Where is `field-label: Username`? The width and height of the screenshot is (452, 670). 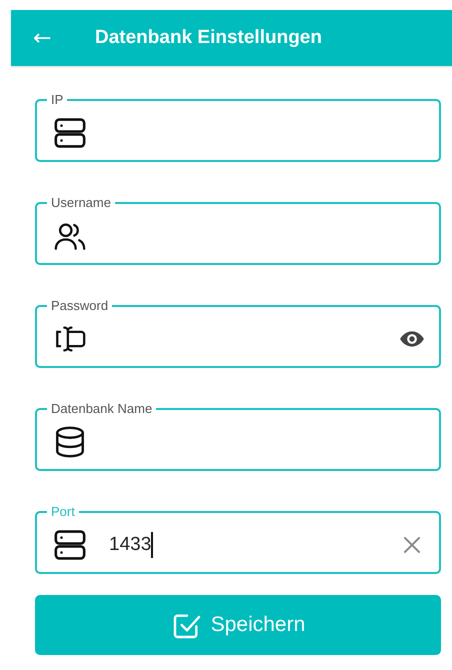 field-label: Username is located at coordinates (81, 203).